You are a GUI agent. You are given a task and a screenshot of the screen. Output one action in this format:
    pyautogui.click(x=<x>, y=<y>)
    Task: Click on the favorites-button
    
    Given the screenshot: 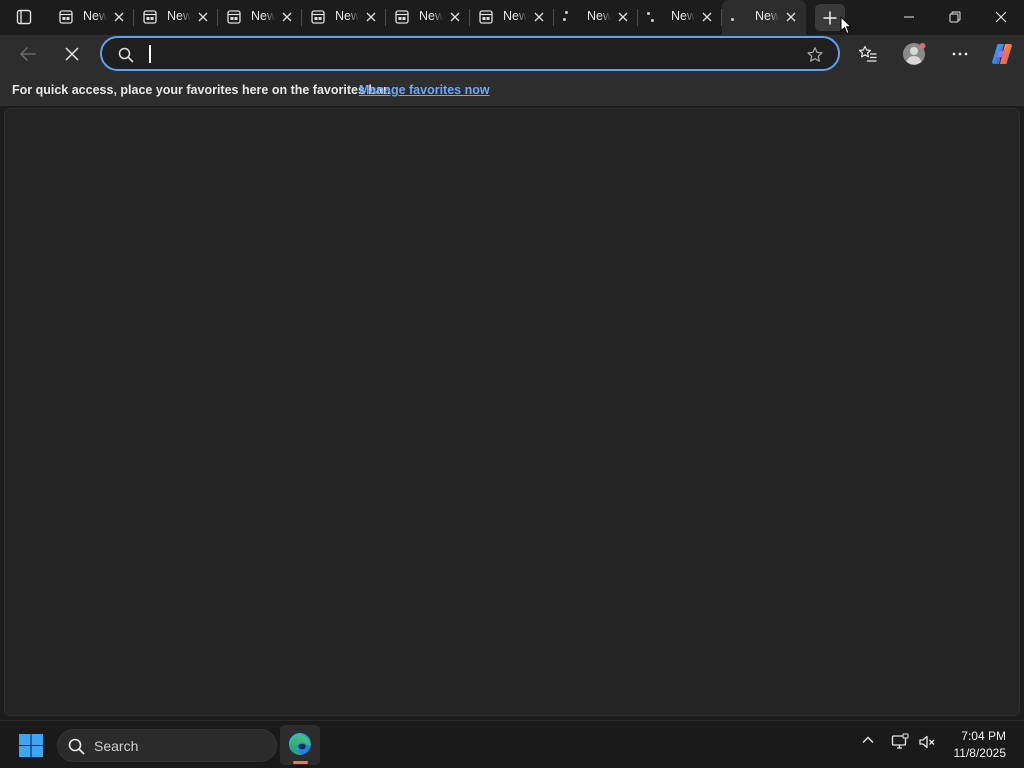 What is the action you would take?
    pyautogui.click(x=868, y=54)
    